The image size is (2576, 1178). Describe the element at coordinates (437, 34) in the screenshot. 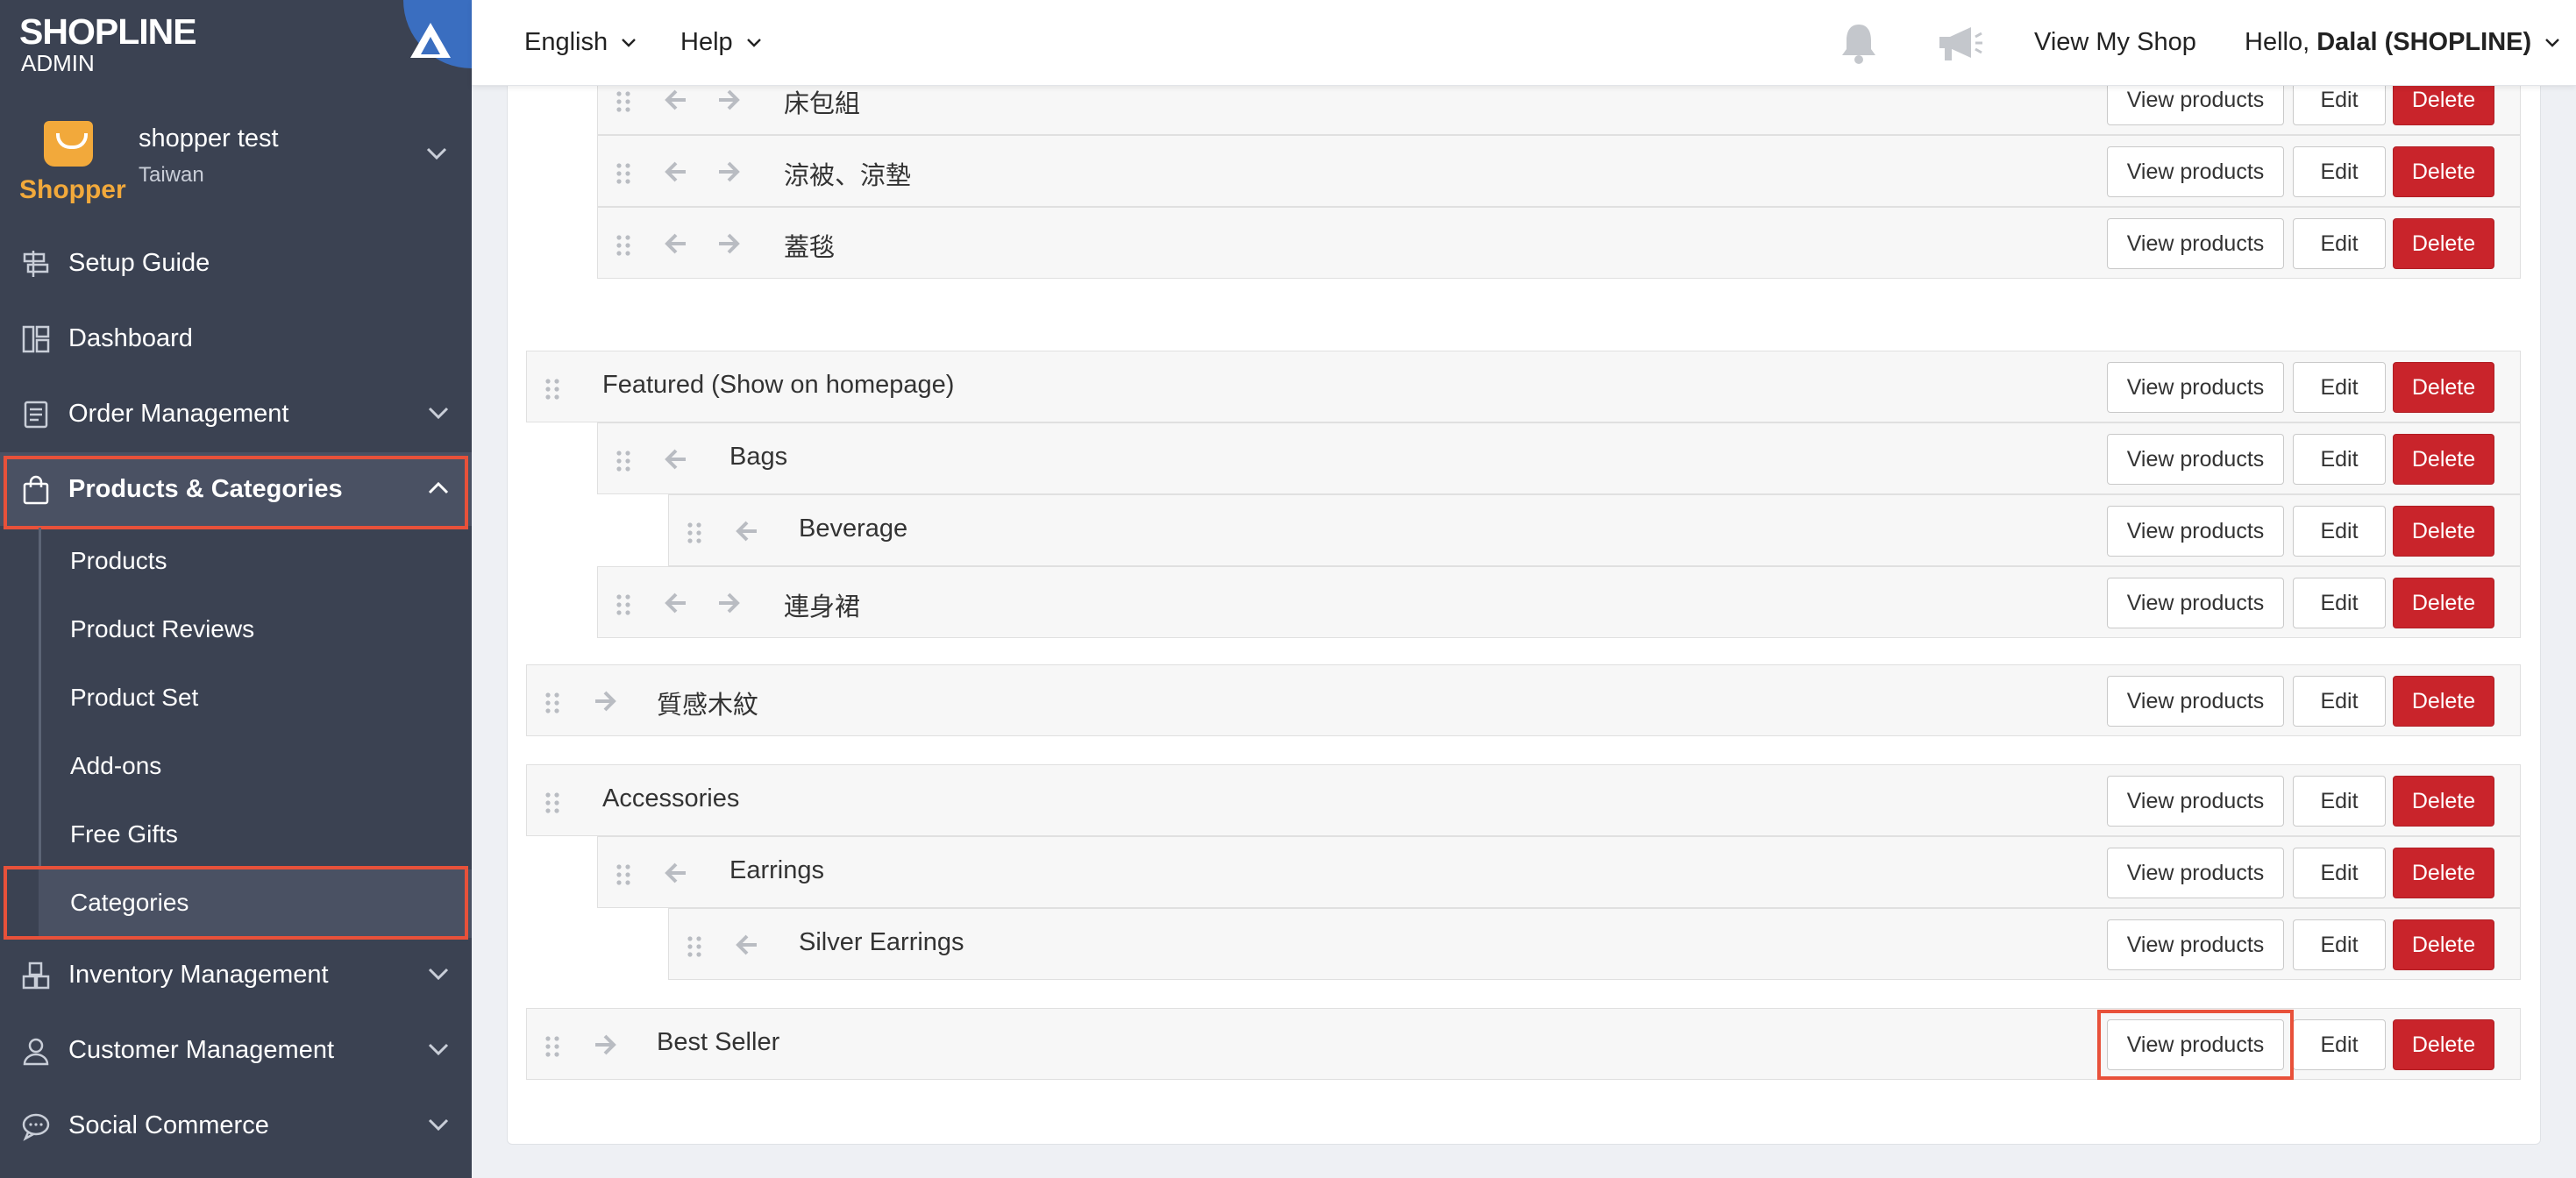

I see `app-switcher-icon` at that location.